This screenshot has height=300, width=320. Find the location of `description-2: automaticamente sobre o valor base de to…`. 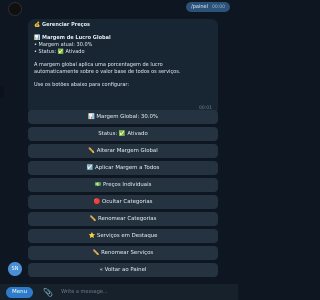

description-2: automaticamente sobre o valor base de to… is located at coordinates (107, 72).